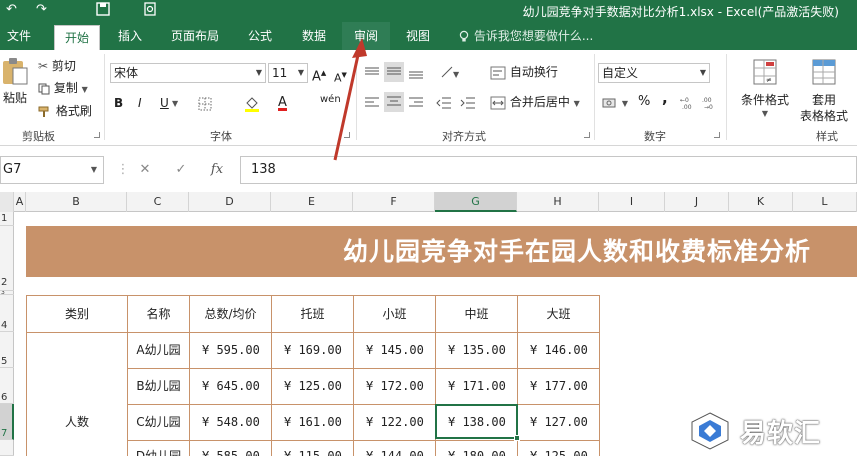 The height and width of the screenshot is (456, 857). I want to click on row-header-5: 5, so click(7, 350).